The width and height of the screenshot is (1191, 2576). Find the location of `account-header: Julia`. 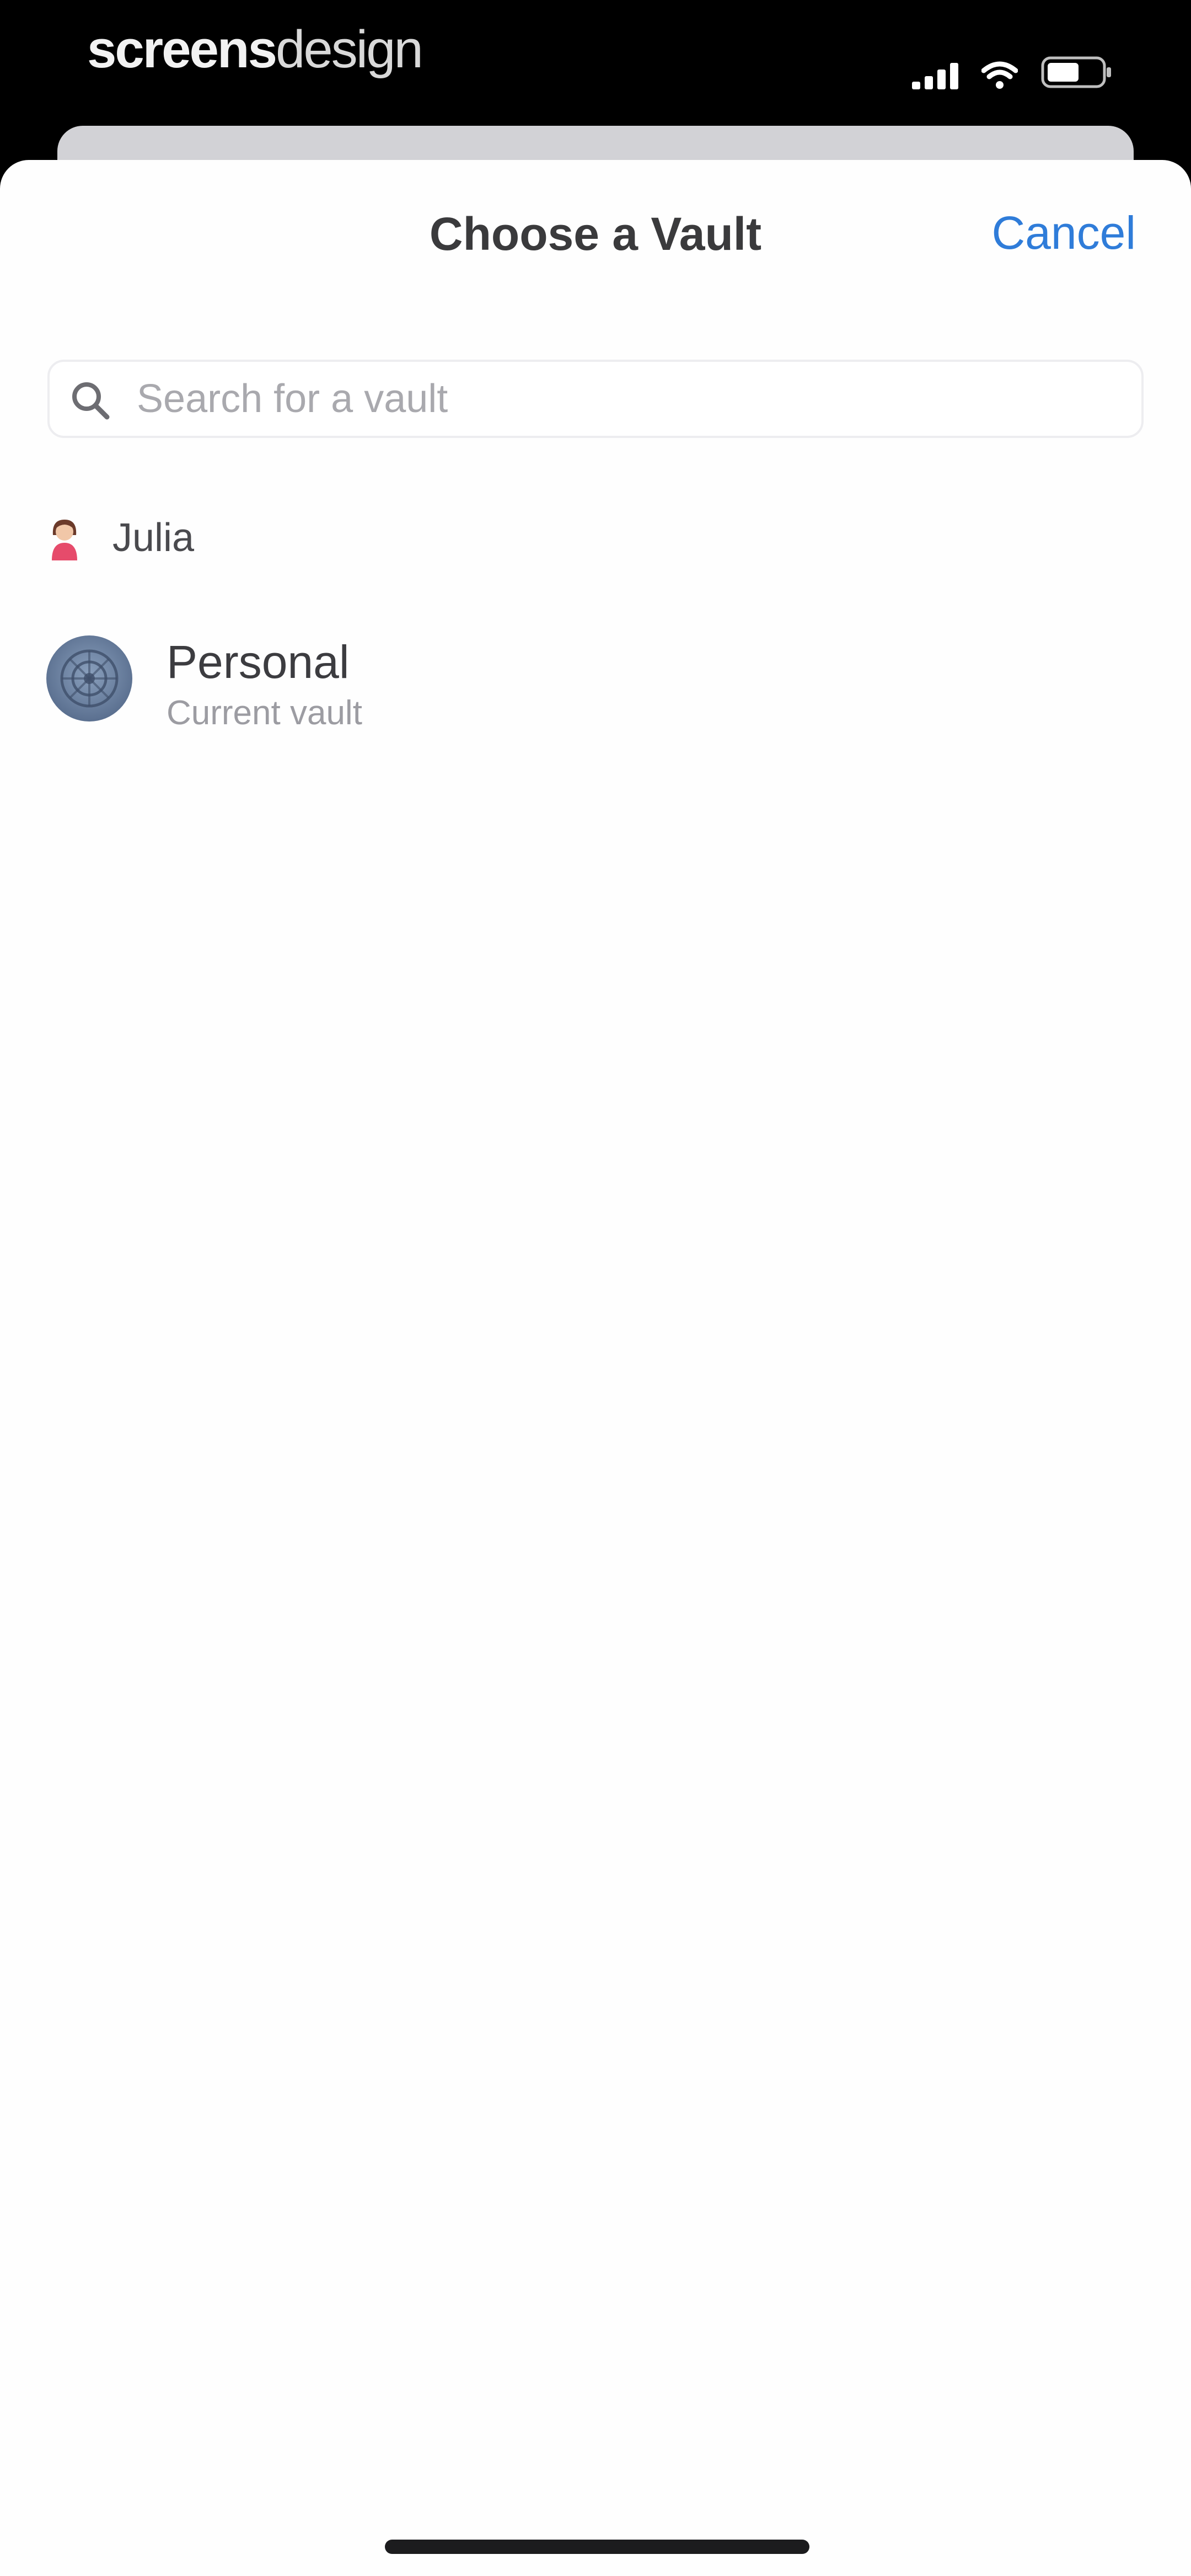

account-header: Julia is located at coordinates (121, 538).